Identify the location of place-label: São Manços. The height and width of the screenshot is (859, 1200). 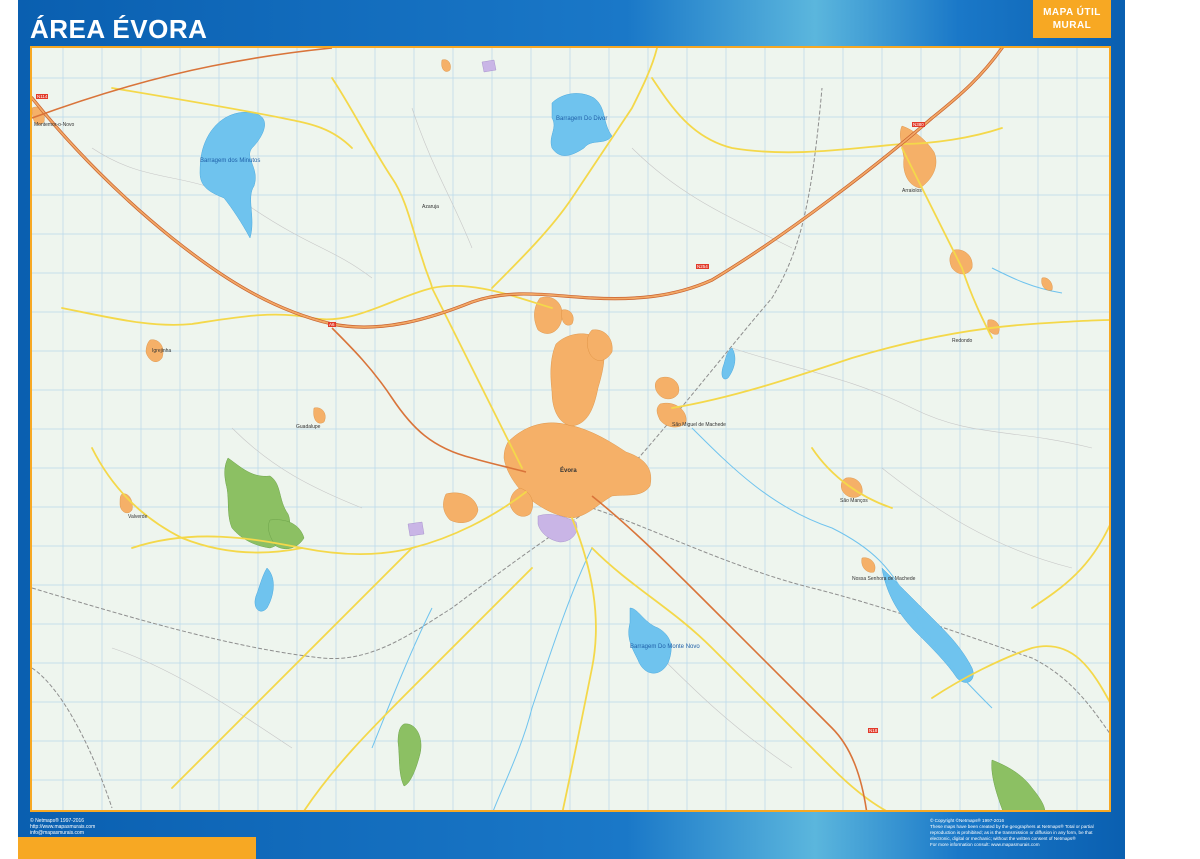
(854, 501).